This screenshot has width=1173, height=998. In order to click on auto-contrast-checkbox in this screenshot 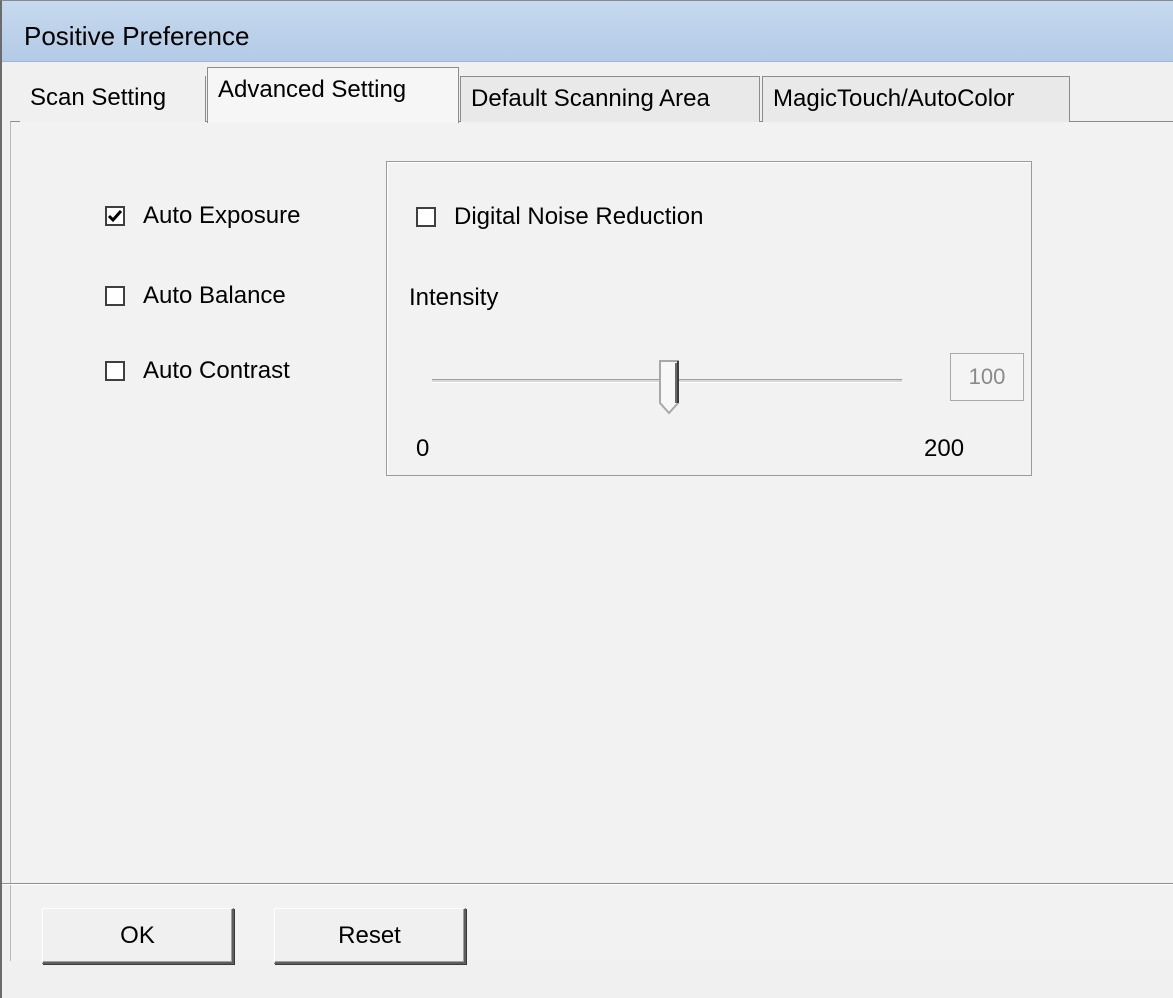, I will do `click(115, 371)`.